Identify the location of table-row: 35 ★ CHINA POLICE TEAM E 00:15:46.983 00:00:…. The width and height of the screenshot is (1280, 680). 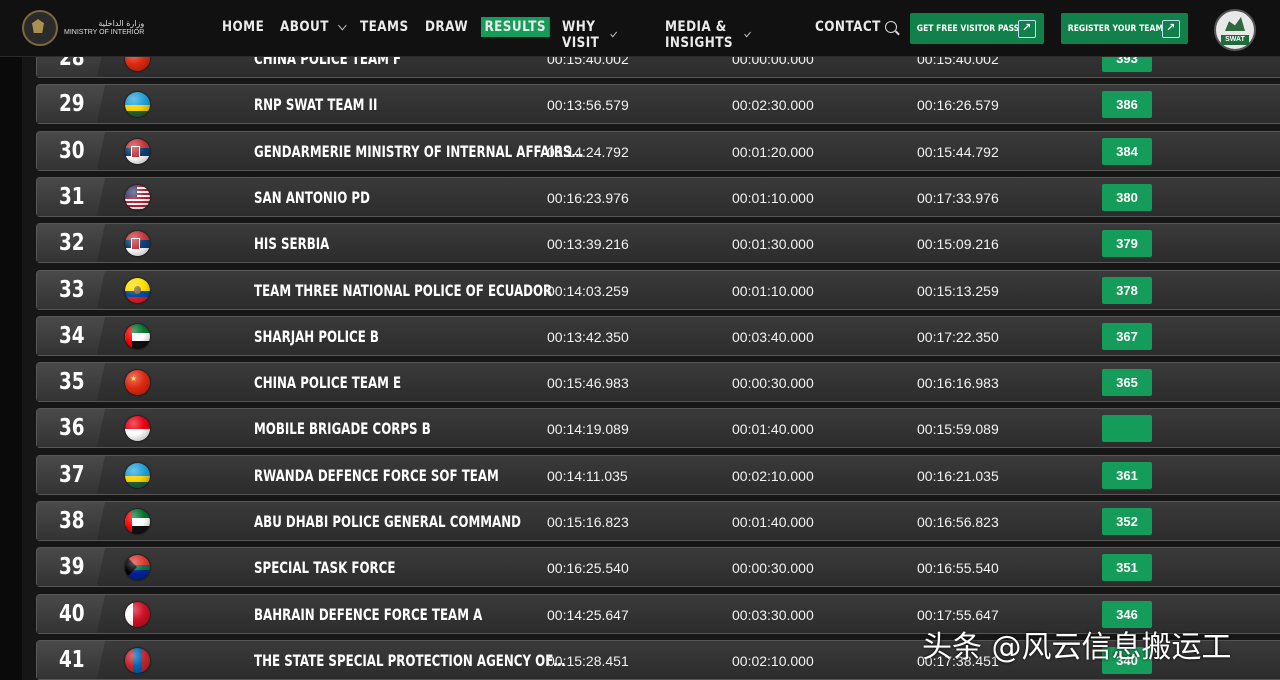
(658, 382).